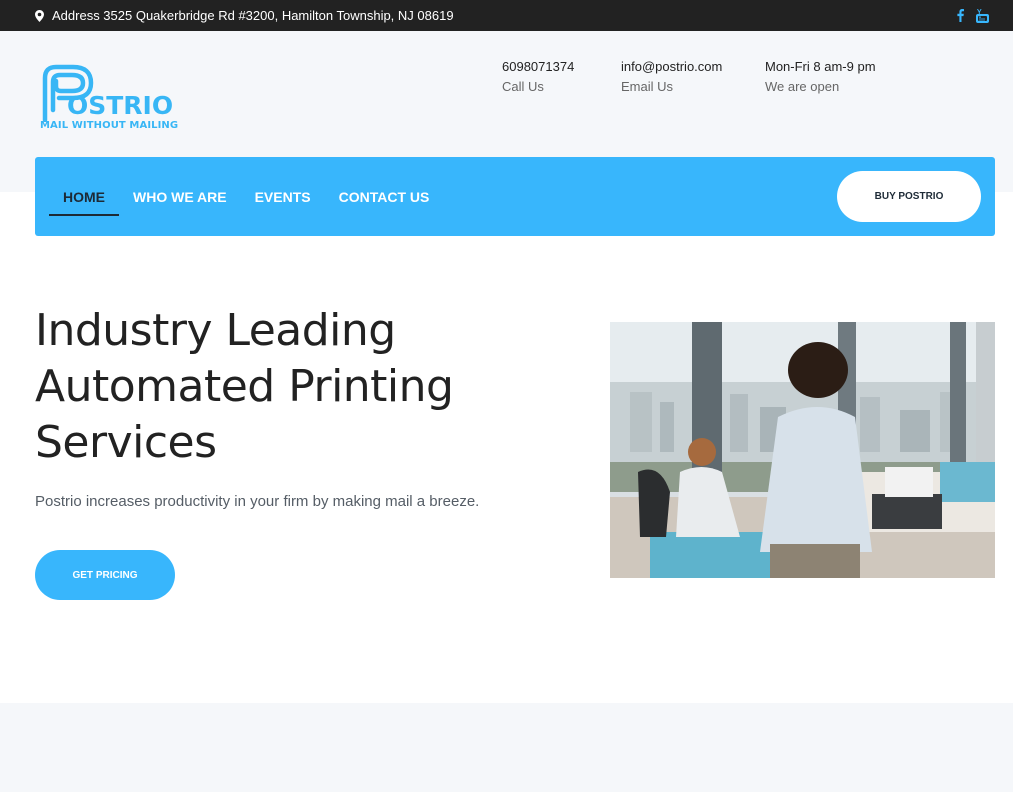 This screenshot has width=1013, height=792. What do you see at coordinates (215, 330) in the screenshot?
I see `hero-title-line: Industry Leading` at bounding box center [215, 330].